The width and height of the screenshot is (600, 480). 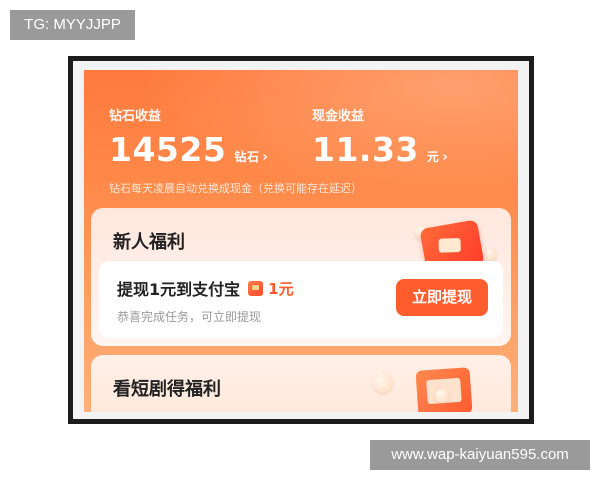 I want to click on task-subtitle: 恭喜完成任务，可立即提现, so click(x=189, y=317).